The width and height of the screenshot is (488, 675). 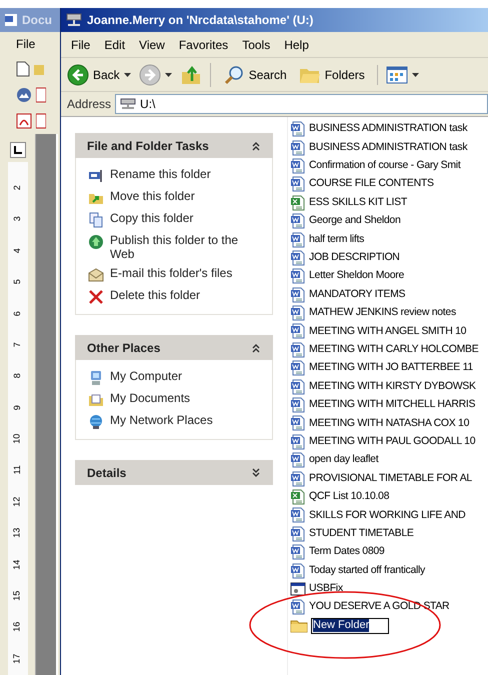 What do you see at coordinates (301, 104) in the screenshot?
I see `address-field: U:\` at bounding box center [301, 104].